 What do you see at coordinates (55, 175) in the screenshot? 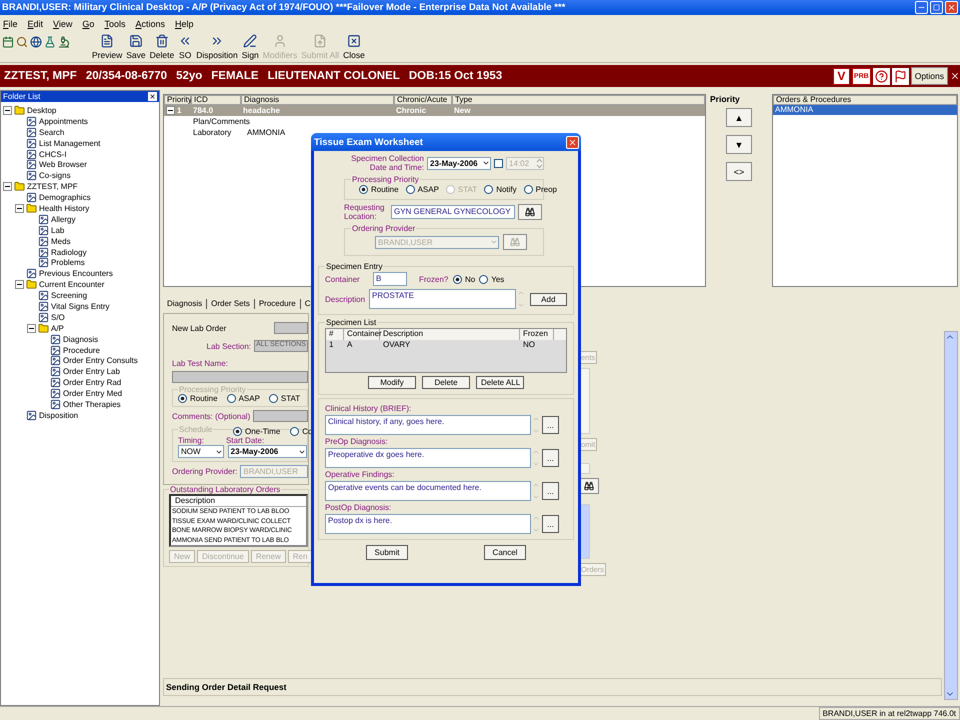
I see `tree-item: Co-signs` at bounding box center [55, 175].